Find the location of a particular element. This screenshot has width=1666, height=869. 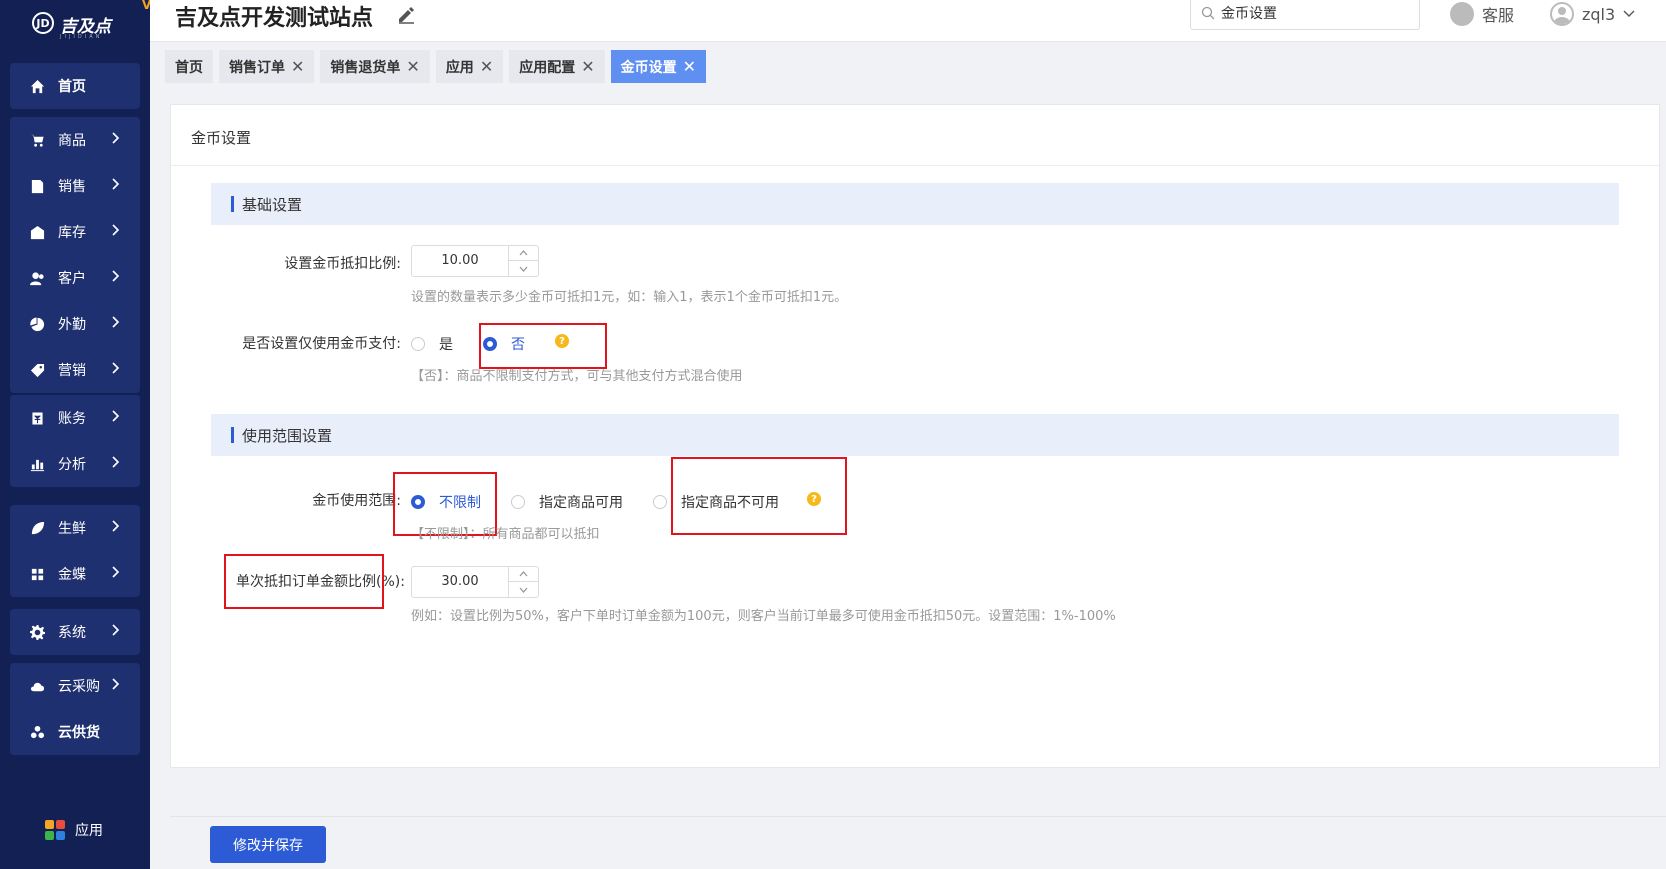

apps-launcher: 应用 is located at coordinates (74, 830).